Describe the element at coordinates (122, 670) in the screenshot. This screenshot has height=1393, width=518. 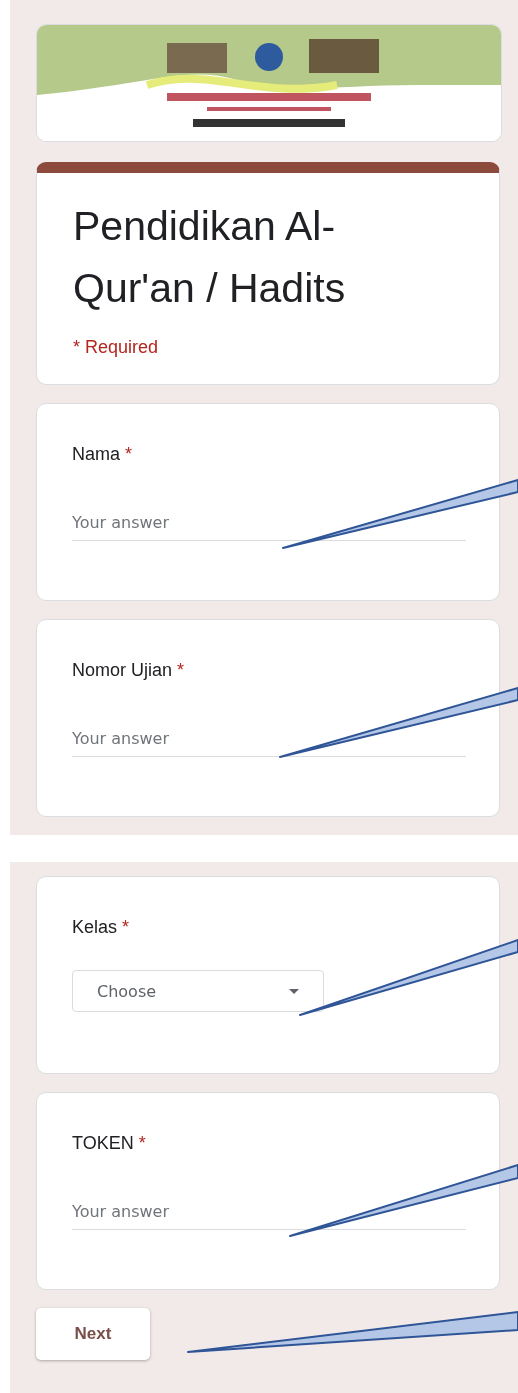
I see `question-label: Nomor Ujian` at that location.